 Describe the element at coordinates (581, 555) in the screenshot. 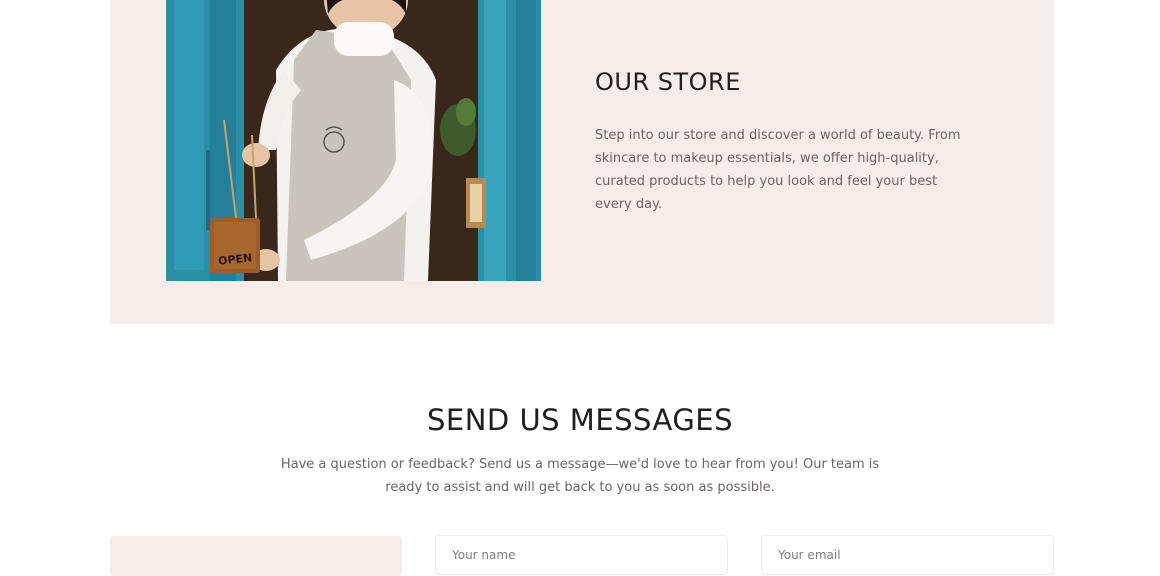

I see `name-input` at that location.